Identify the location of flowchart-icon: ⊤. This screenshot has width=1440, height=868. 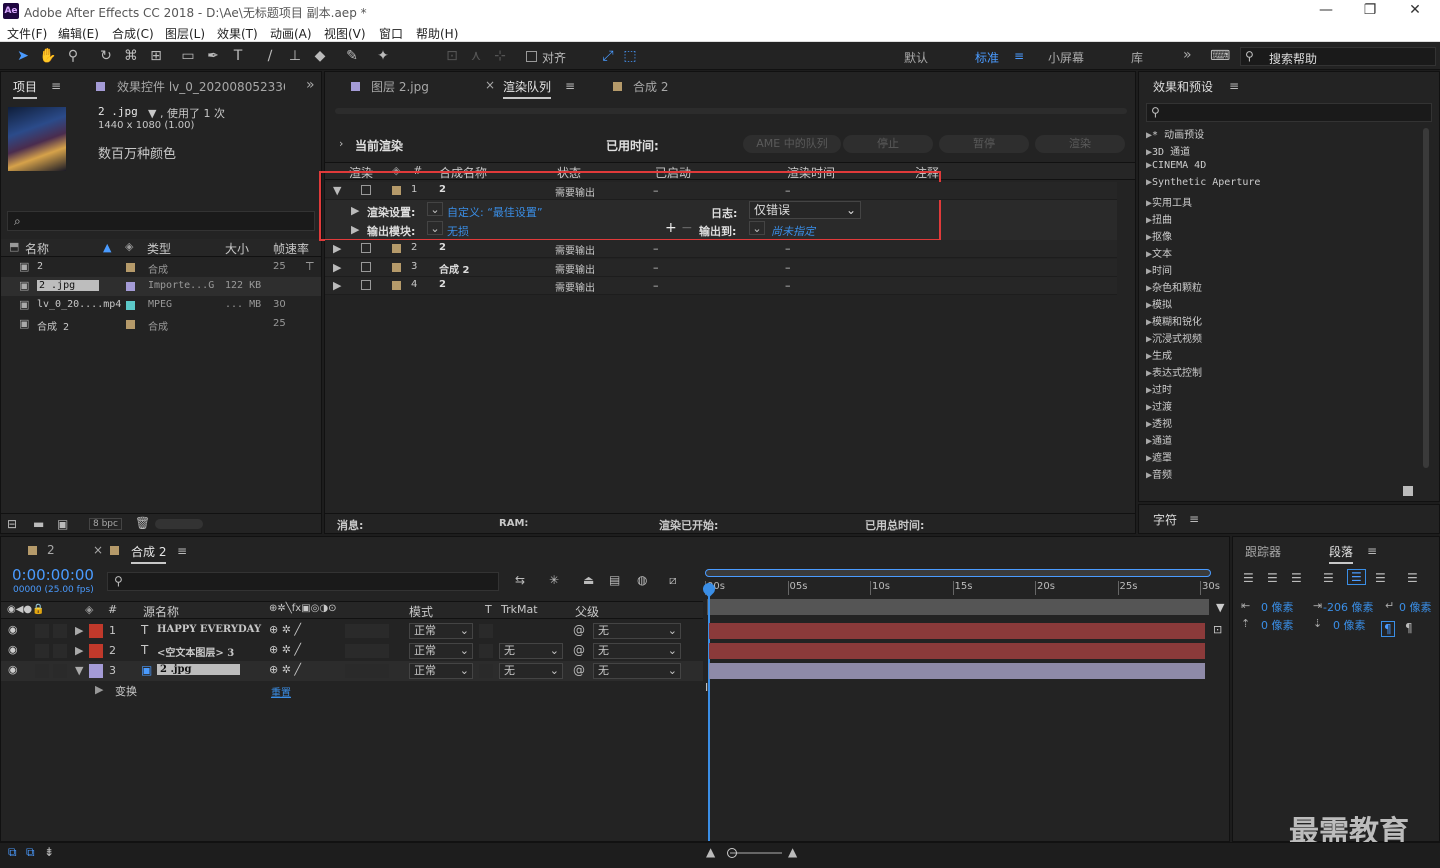
(310, 266).